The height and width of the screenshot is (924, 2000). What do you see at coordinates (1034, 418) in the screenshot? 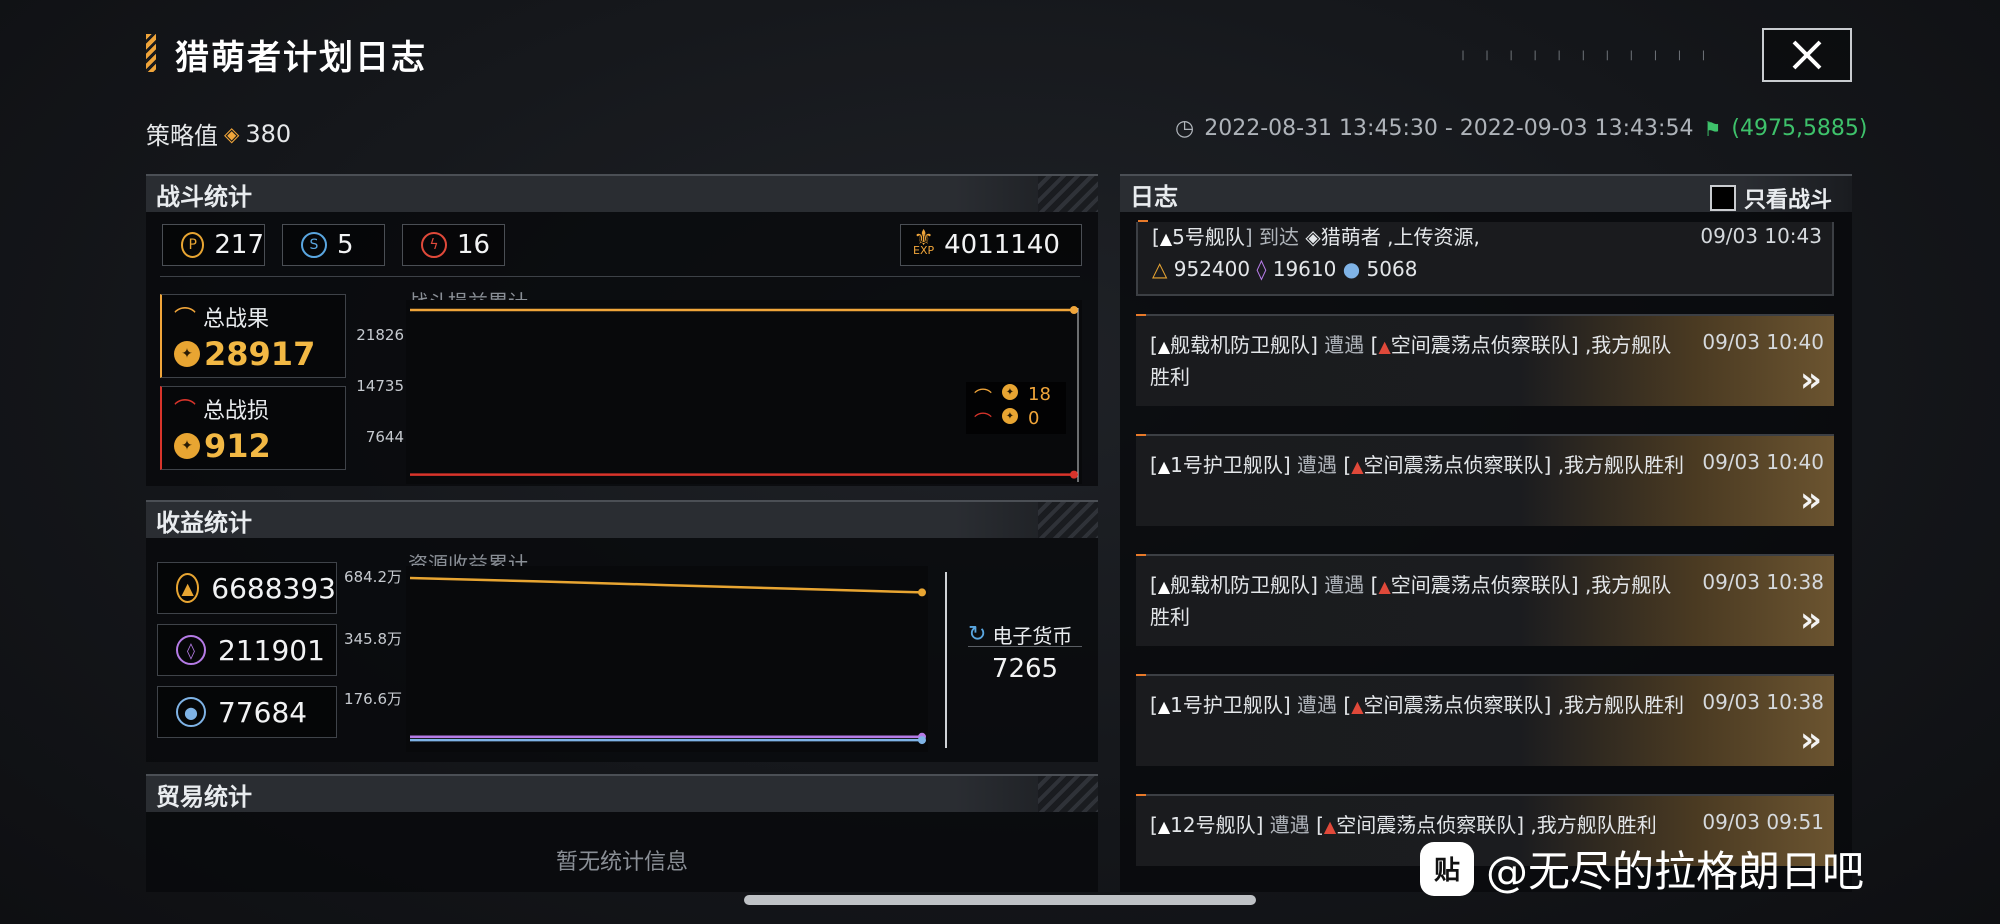
I see `legend-loss-value: 0` at bounding box center [1034, 418].